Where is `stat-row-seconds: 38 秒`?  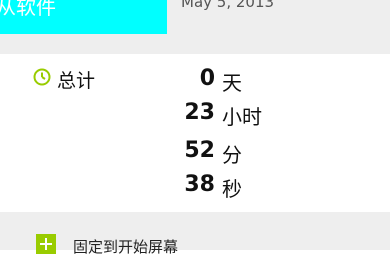
stat-row-seconds: 38 秒 is located at coordinates (195, 186).